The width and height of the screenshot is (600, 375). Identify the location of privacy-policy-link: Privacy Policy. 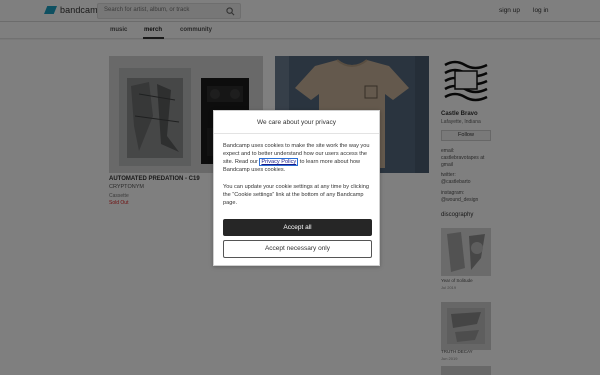
(279, 162).